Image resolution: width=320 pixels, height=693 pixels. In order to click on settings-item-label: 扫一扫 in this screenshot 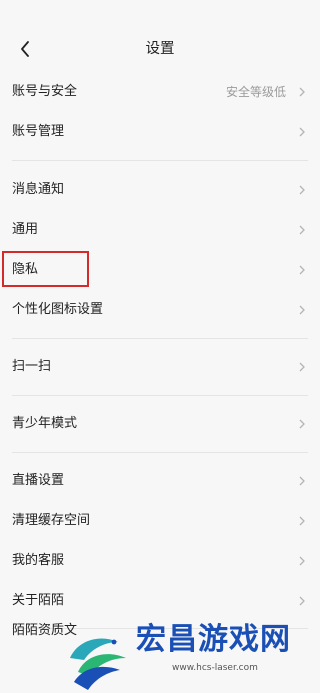, I will do `click(32, 366)`.